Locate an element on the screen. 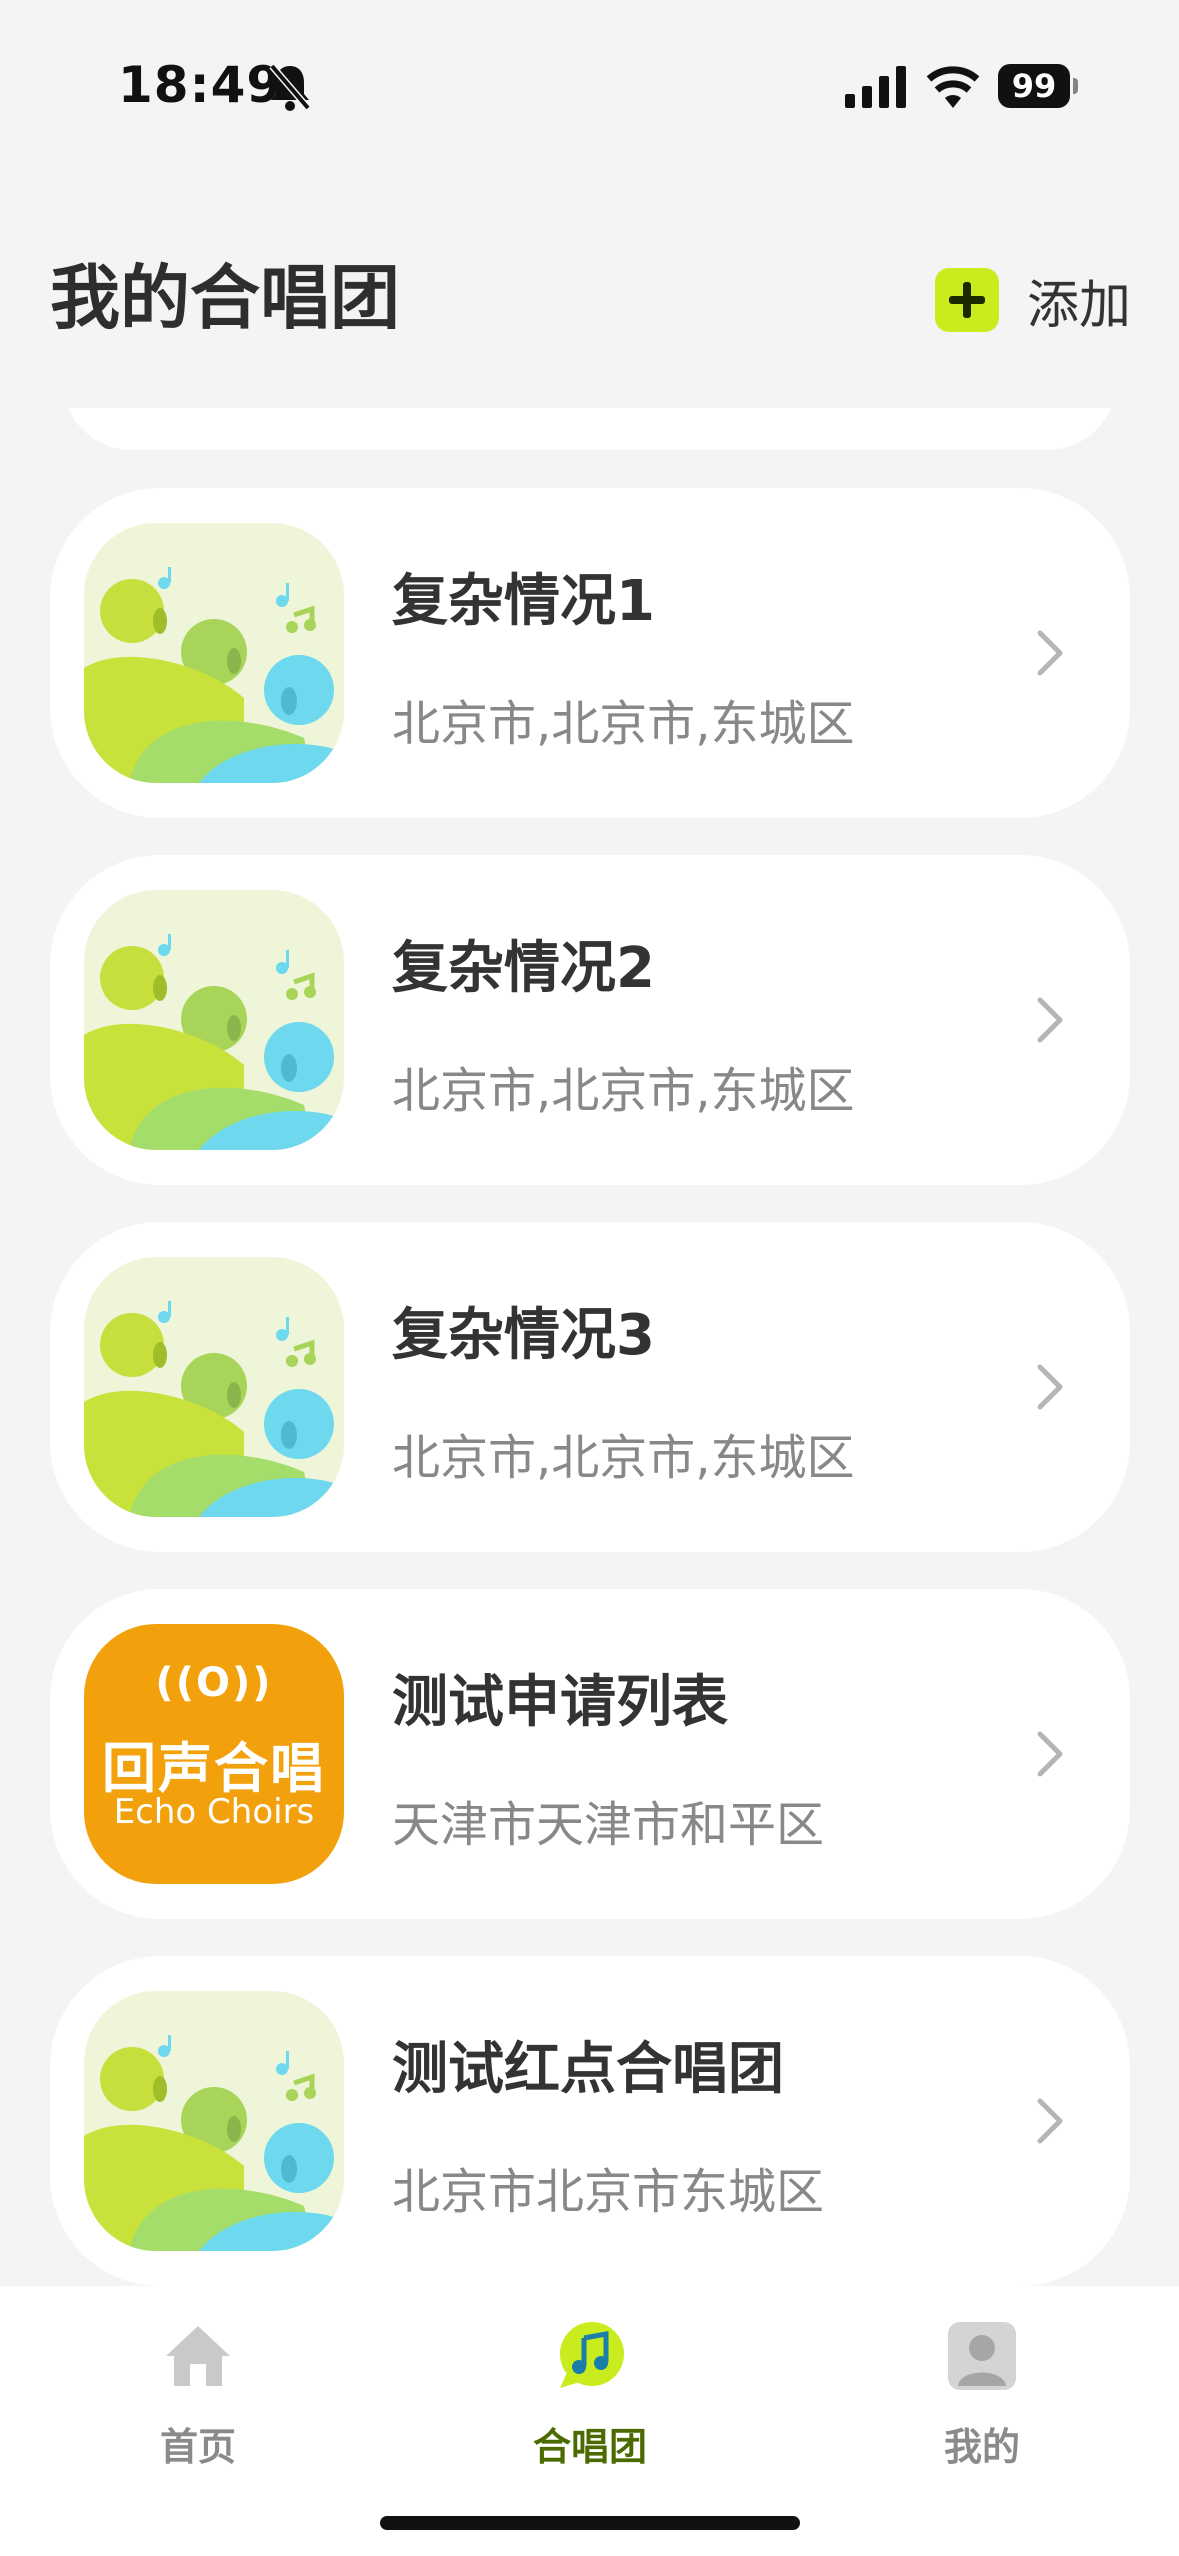 This screenshot has height=2556, width=1179. page-title: 我的合唱团 is located at coordinates (225, 298).